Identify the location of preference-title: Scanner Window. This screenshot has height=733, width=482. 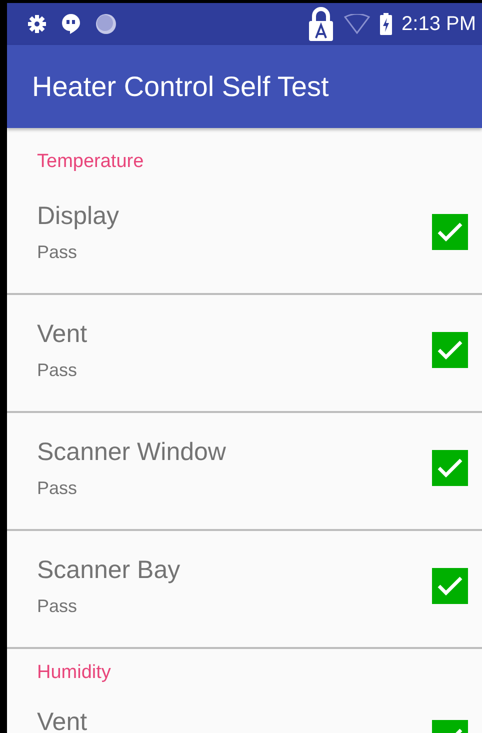
(131, 452).